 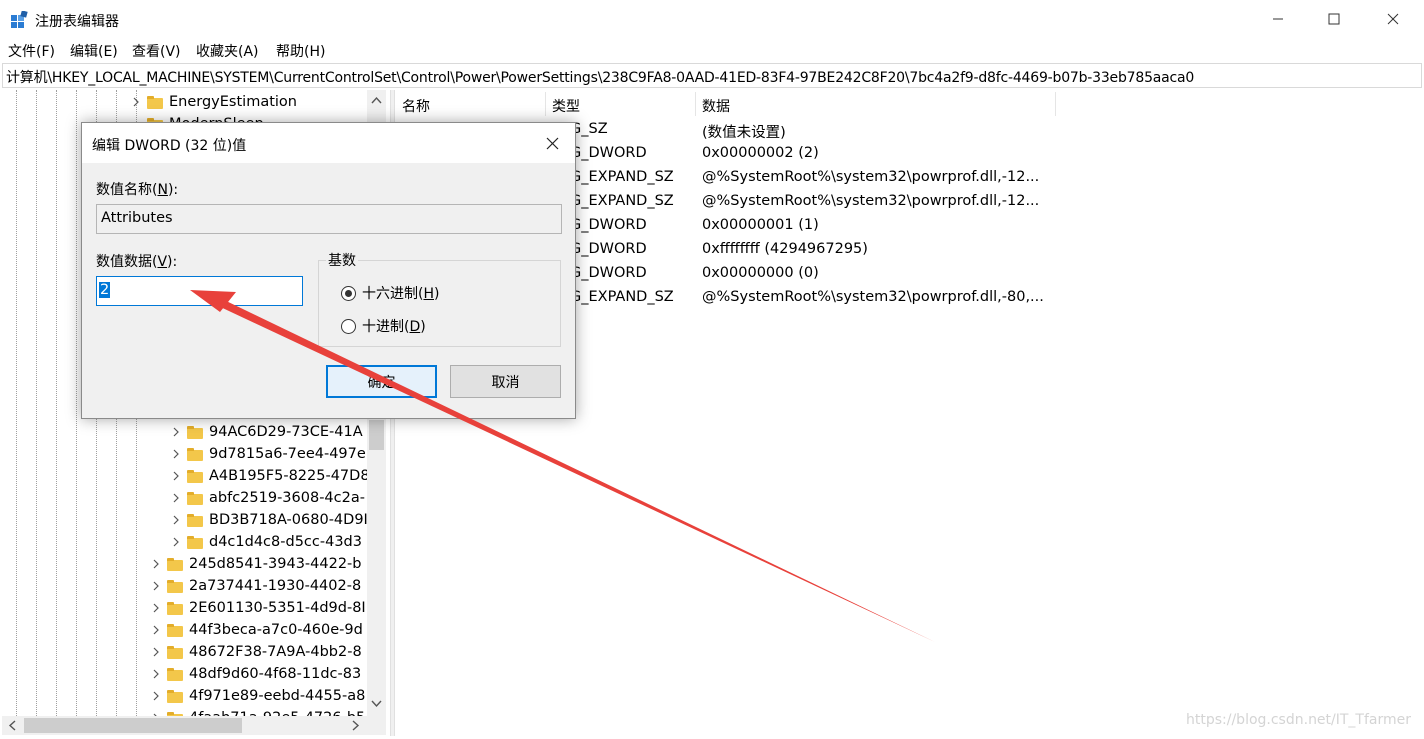 What do you see at coordinates (348, 293) in the screenshot?
I see `radio-button-checked` at bounding box center [348, 293].